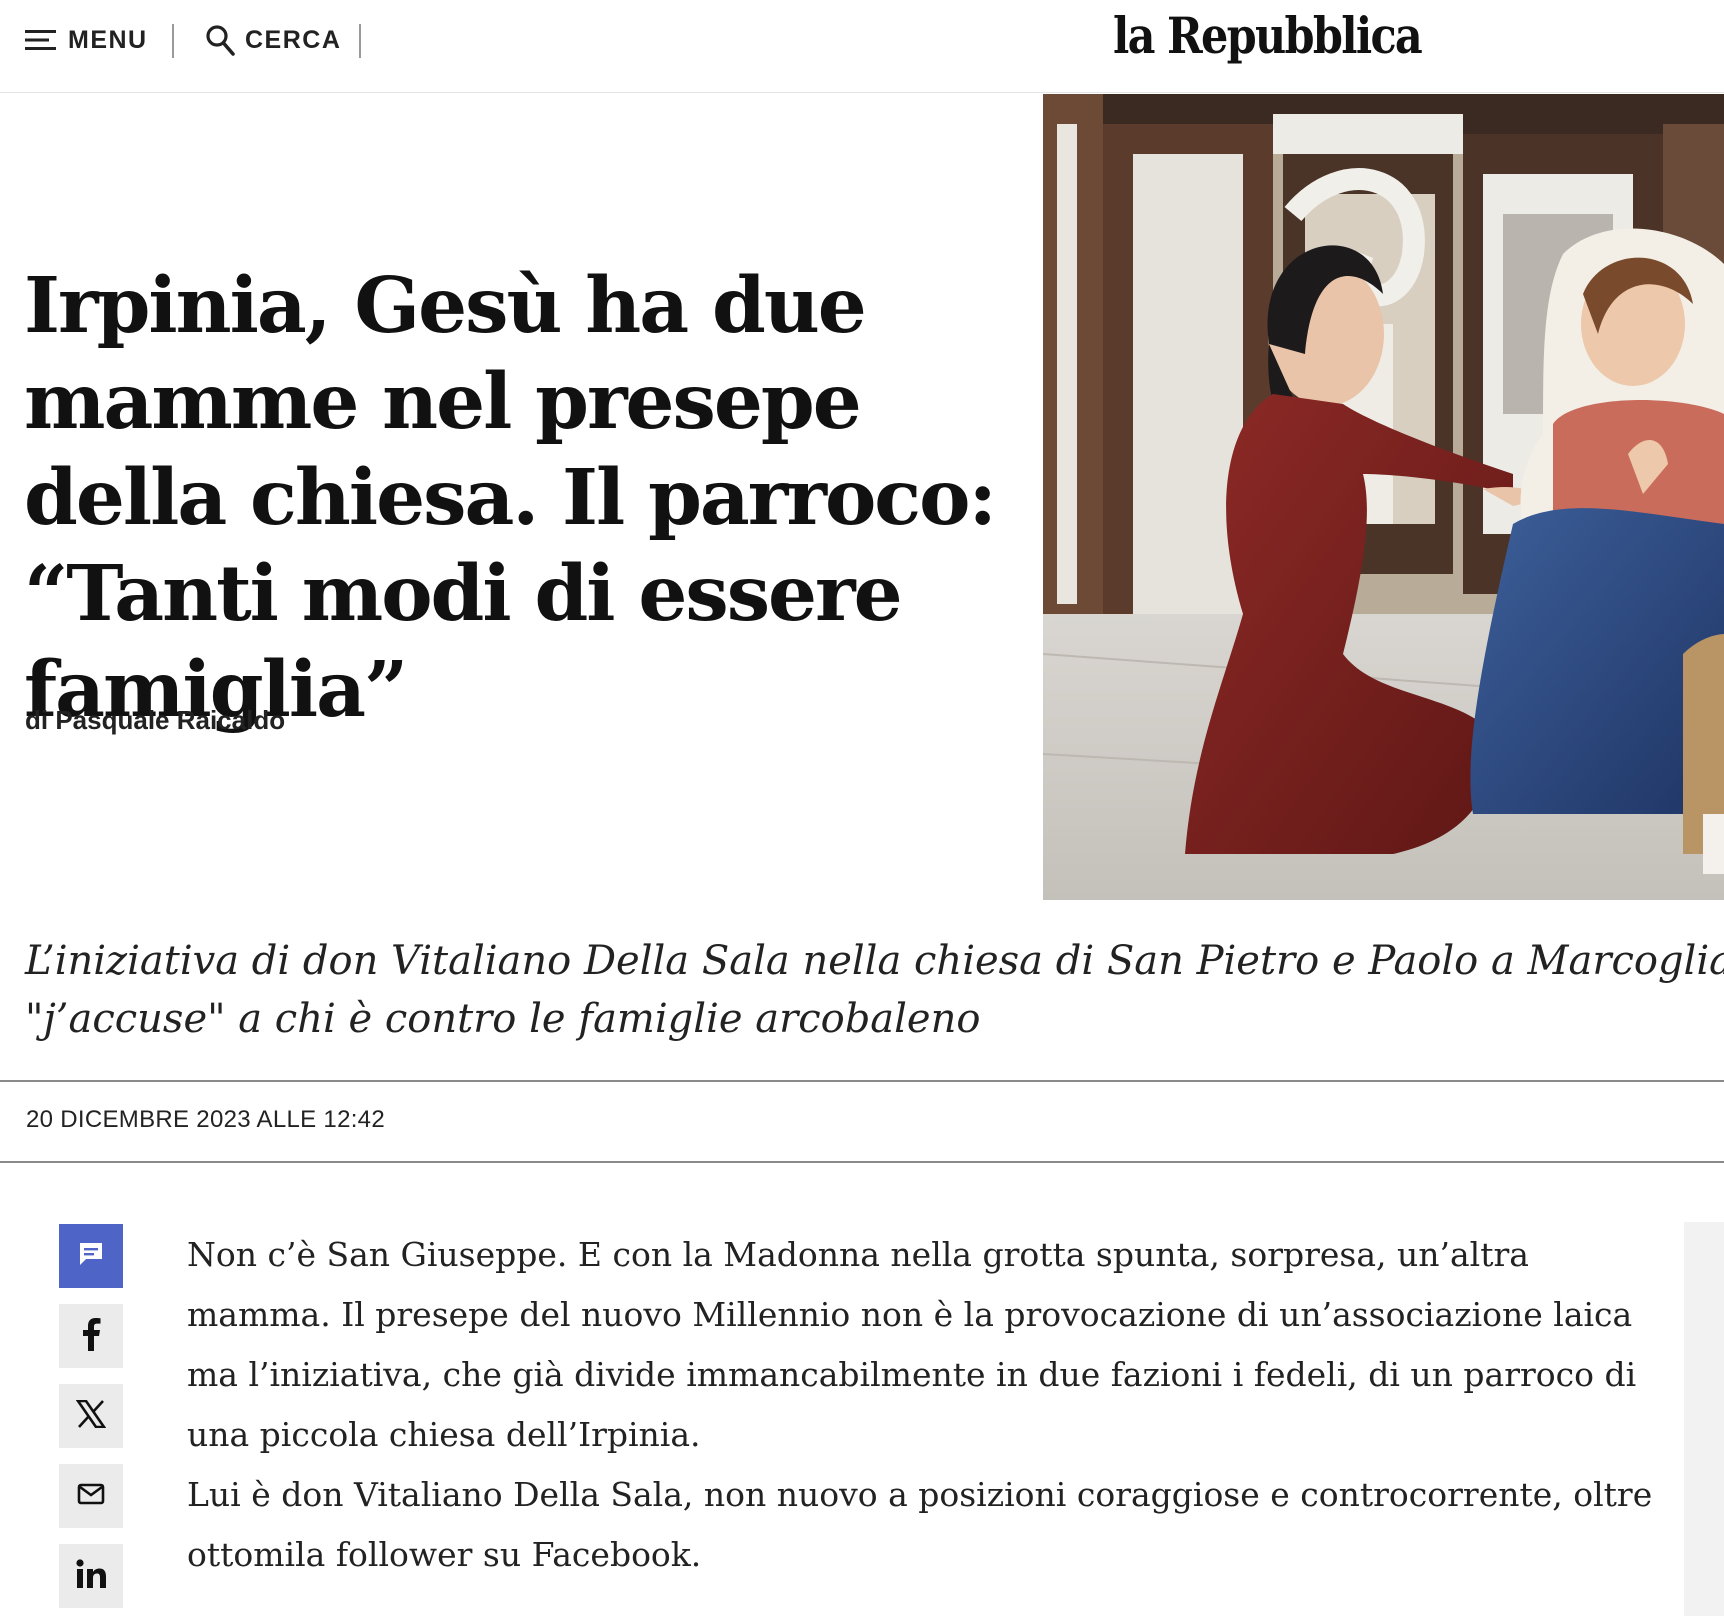 The width and height of the screenshot is (1724, 1616). Describe the element at coordinates (108, 39) in the screenshot. I see `menu-label: MENU` at that location.